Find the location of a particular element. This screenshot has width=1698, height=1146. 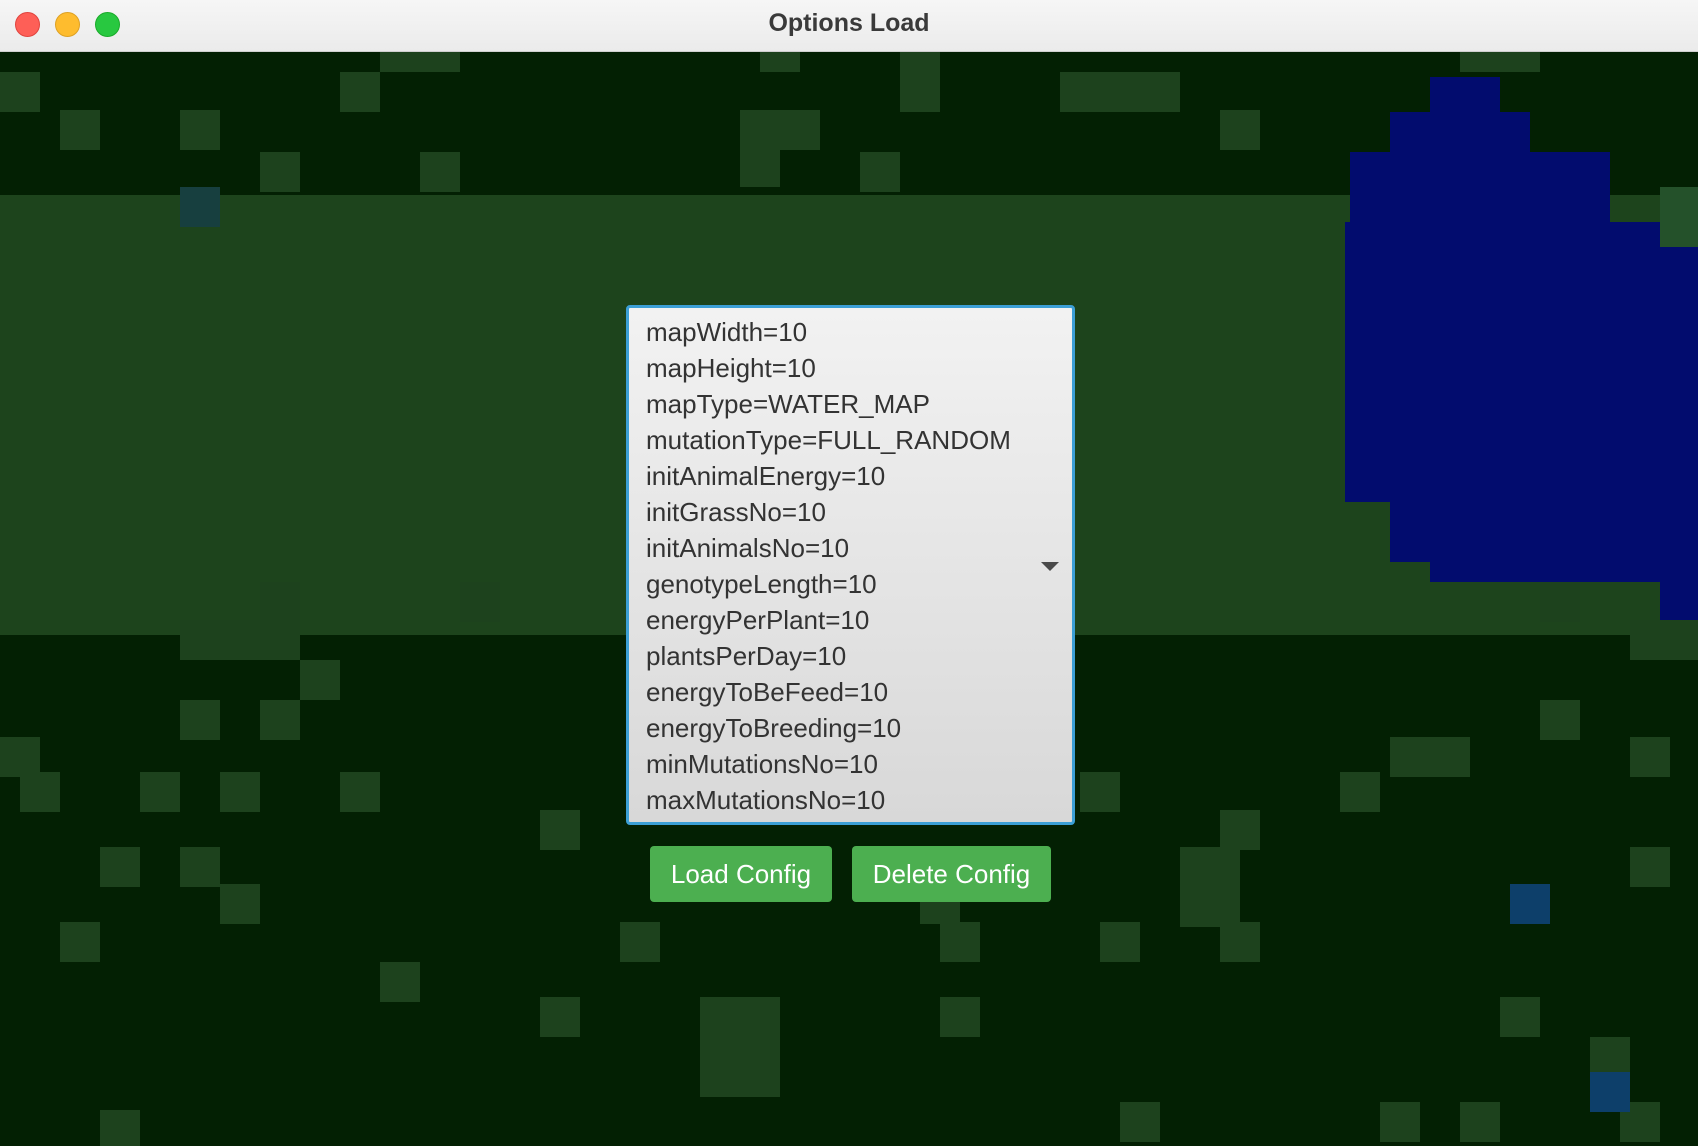

config-line: mapHeight=10 is located at coordinates (731, 368).